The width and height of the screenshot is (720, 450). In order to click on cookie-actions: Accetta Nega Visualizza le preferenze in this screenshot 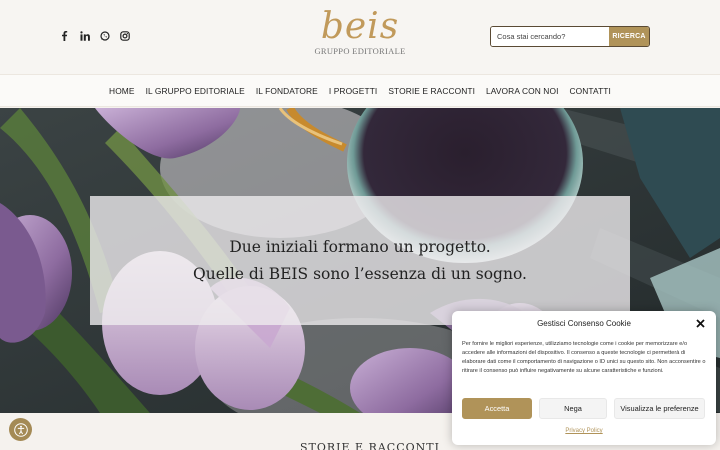, I will do `click(583, 408)`.